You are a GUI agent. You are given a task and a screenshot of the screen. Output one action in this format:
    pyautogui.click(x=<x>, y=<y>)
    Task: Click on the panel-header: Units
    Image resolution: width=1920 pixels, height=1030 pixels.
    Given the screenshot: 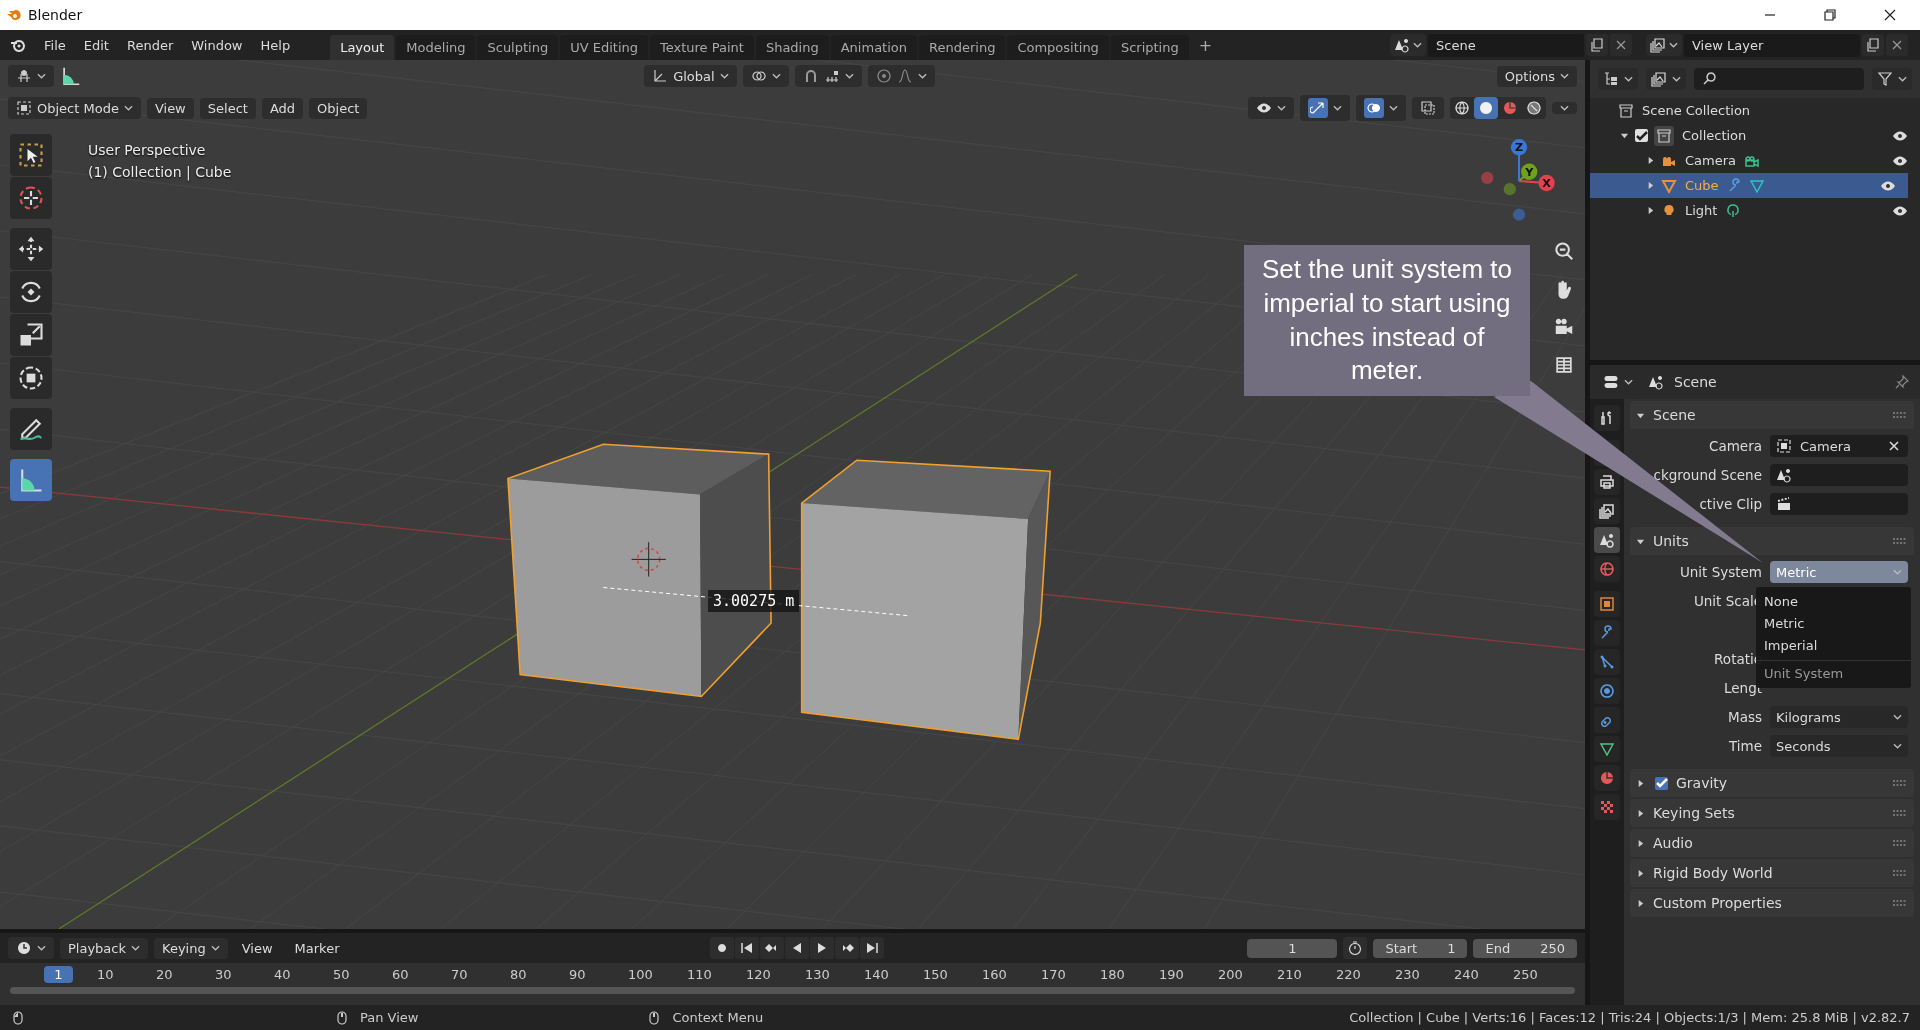 What is the action you would take?
    pyautogui.click(x=1772, y=541)
    